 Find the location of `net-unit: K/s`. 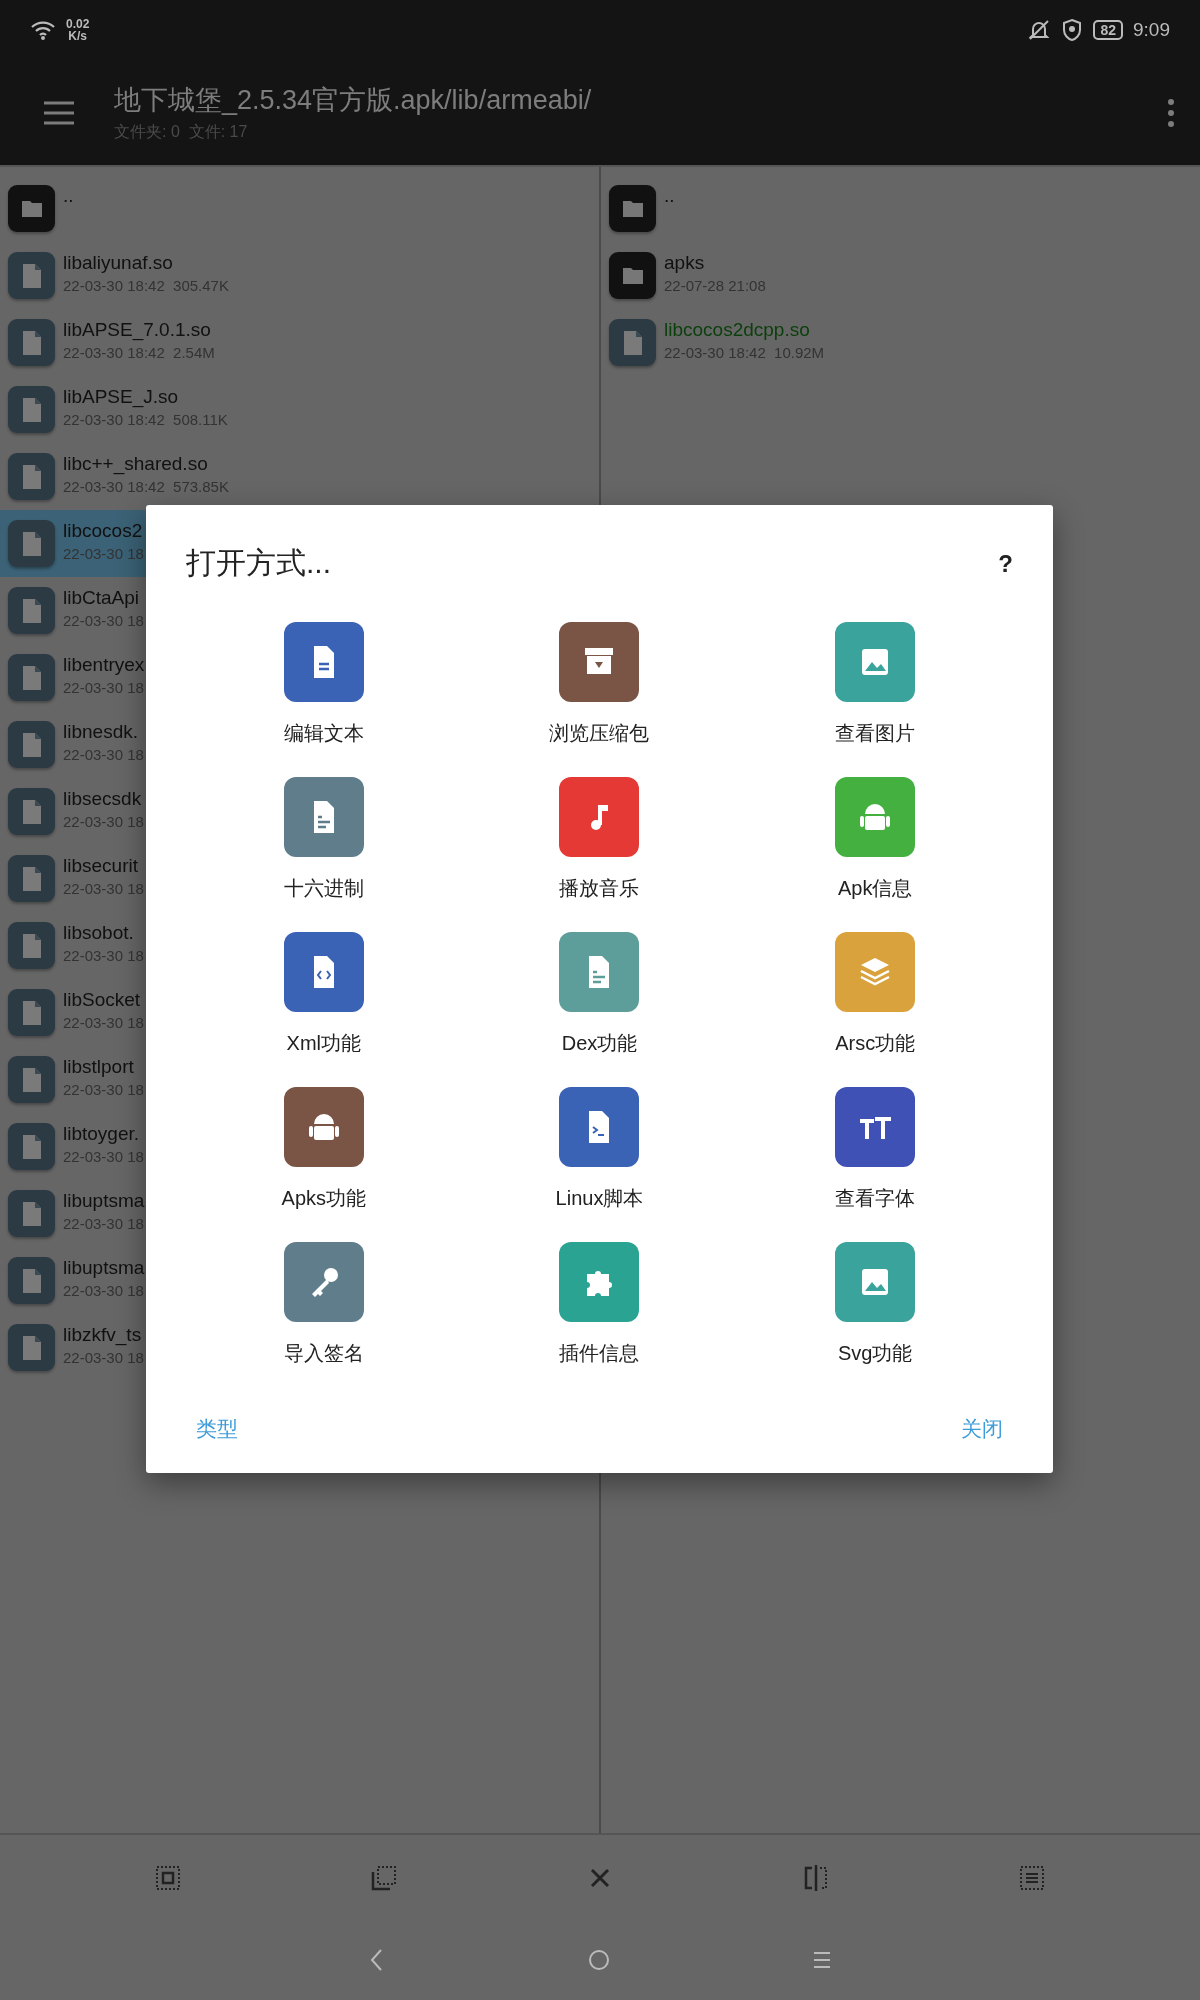

net-unit: K/s is located at coordinates (77, 36).